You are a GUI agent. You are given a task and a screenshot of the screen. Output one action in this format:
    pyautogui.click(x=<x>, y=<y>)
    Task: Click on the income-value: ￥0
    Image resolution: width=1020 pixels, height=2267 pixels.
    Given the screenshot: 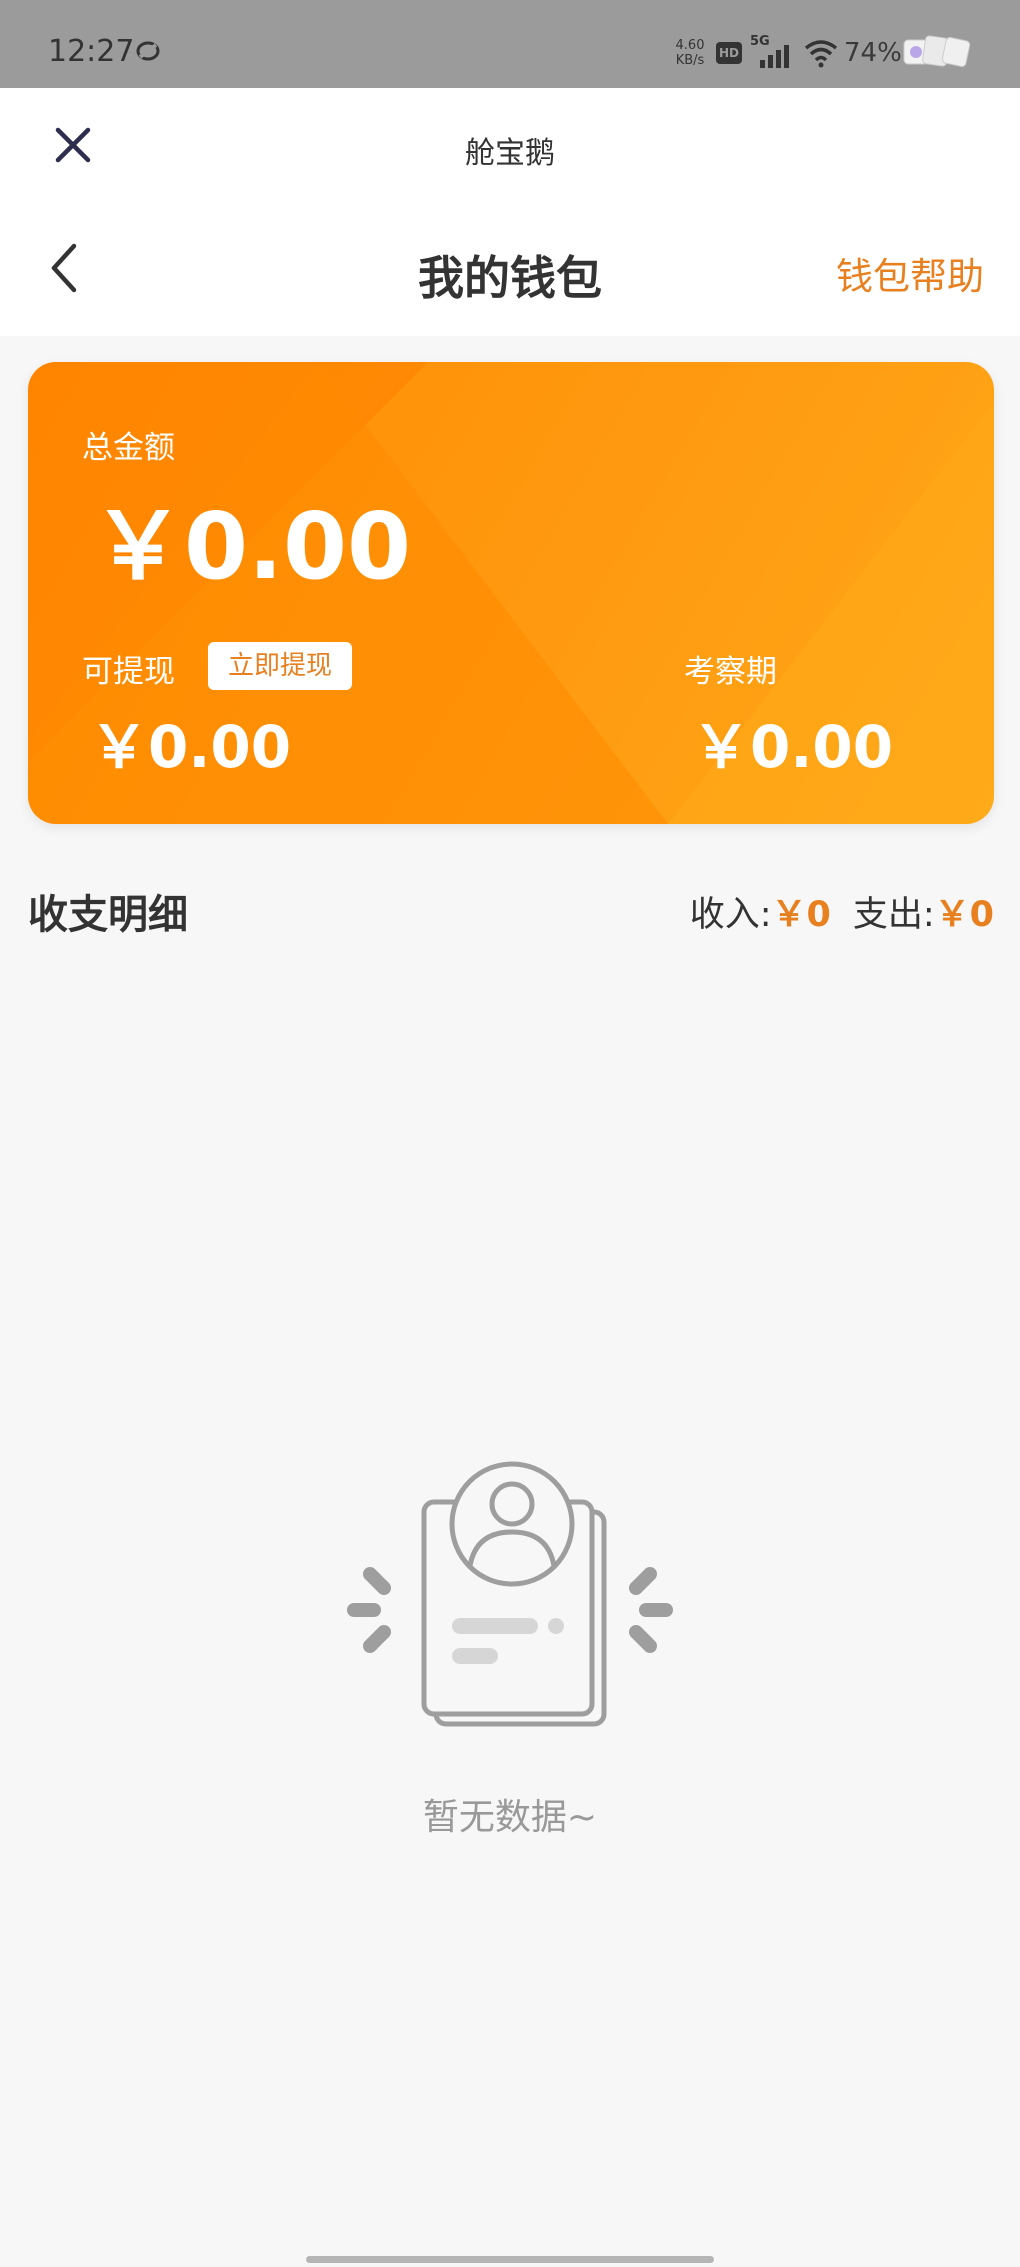 What is the action you would take?
    pyautogui.click(x=801, y=915)
    